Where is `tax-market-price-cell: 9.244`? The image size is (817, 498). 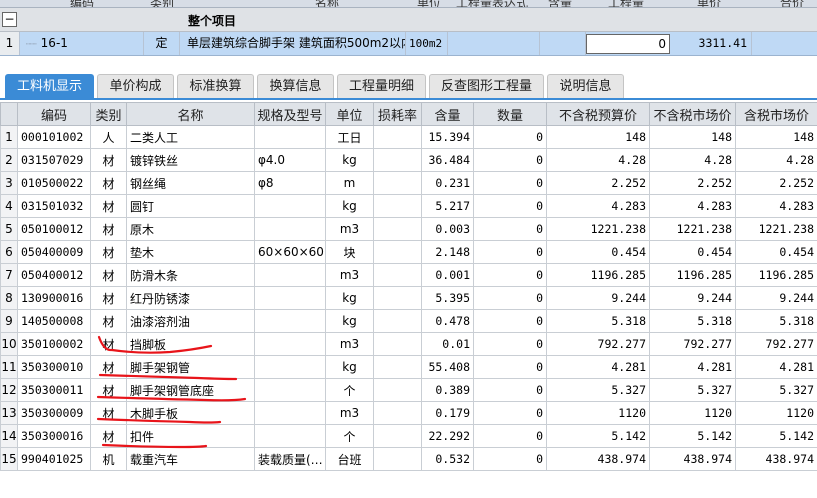
tax-market-price-cell: 9.244 is located at coordinates (776, 298).